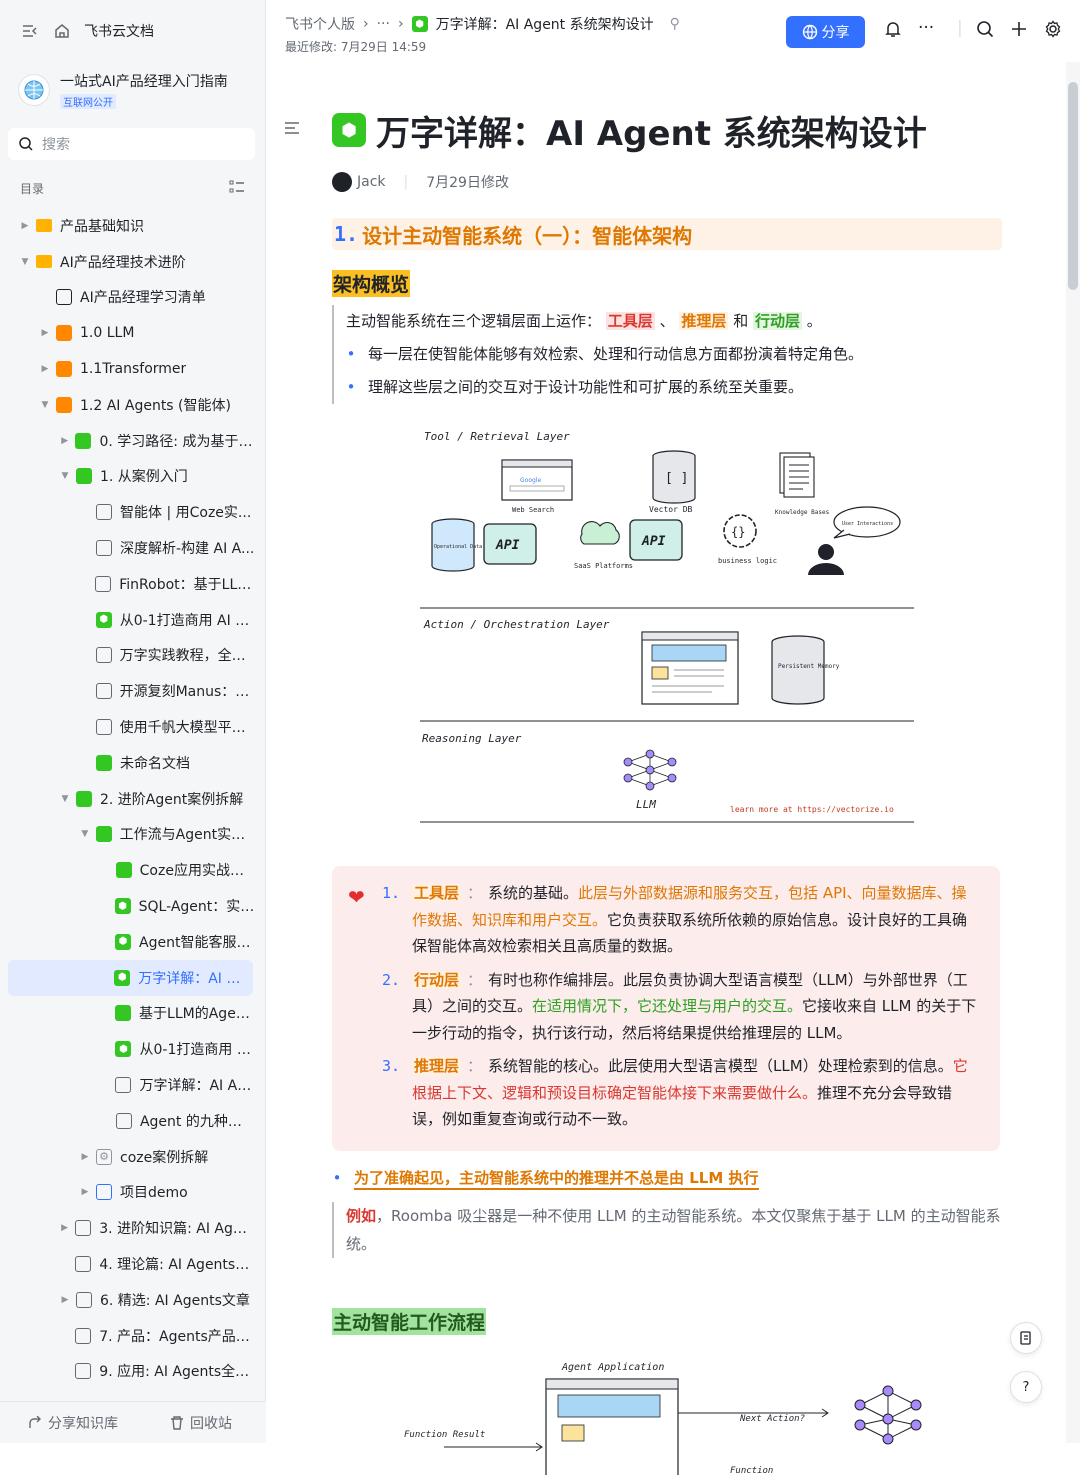 The height and width of the screenshot is (1479, 1080). What do you see at coordinates (985, 31) in the screenshot?
I see `search-icon` at bounding box center [985, 31].